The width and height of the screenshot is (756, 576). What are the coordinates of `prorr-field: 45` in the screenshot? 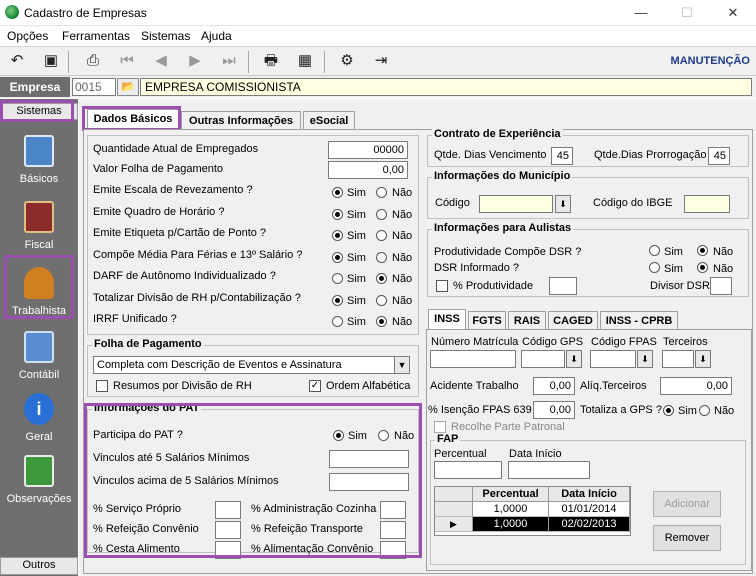 It's located at (719, 156).